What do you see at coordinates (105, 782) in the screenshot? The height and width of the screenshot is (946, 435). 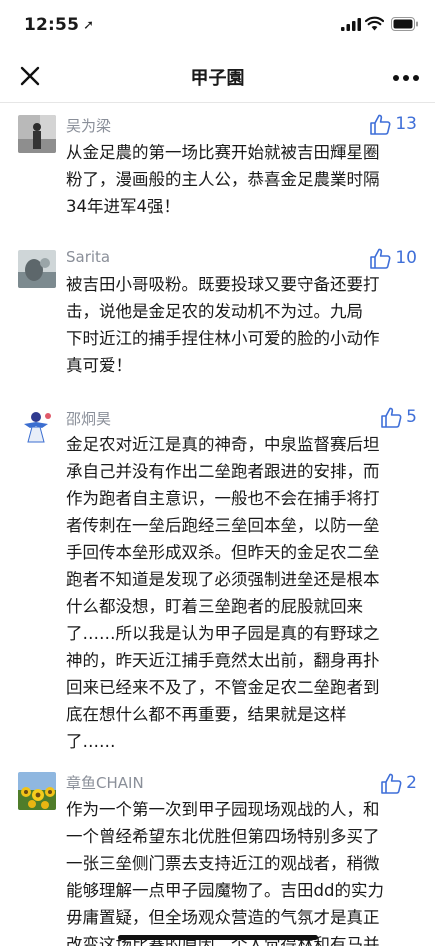 I see `comment-username: 章鱼CHAIN` at bounding box center [105, 782].